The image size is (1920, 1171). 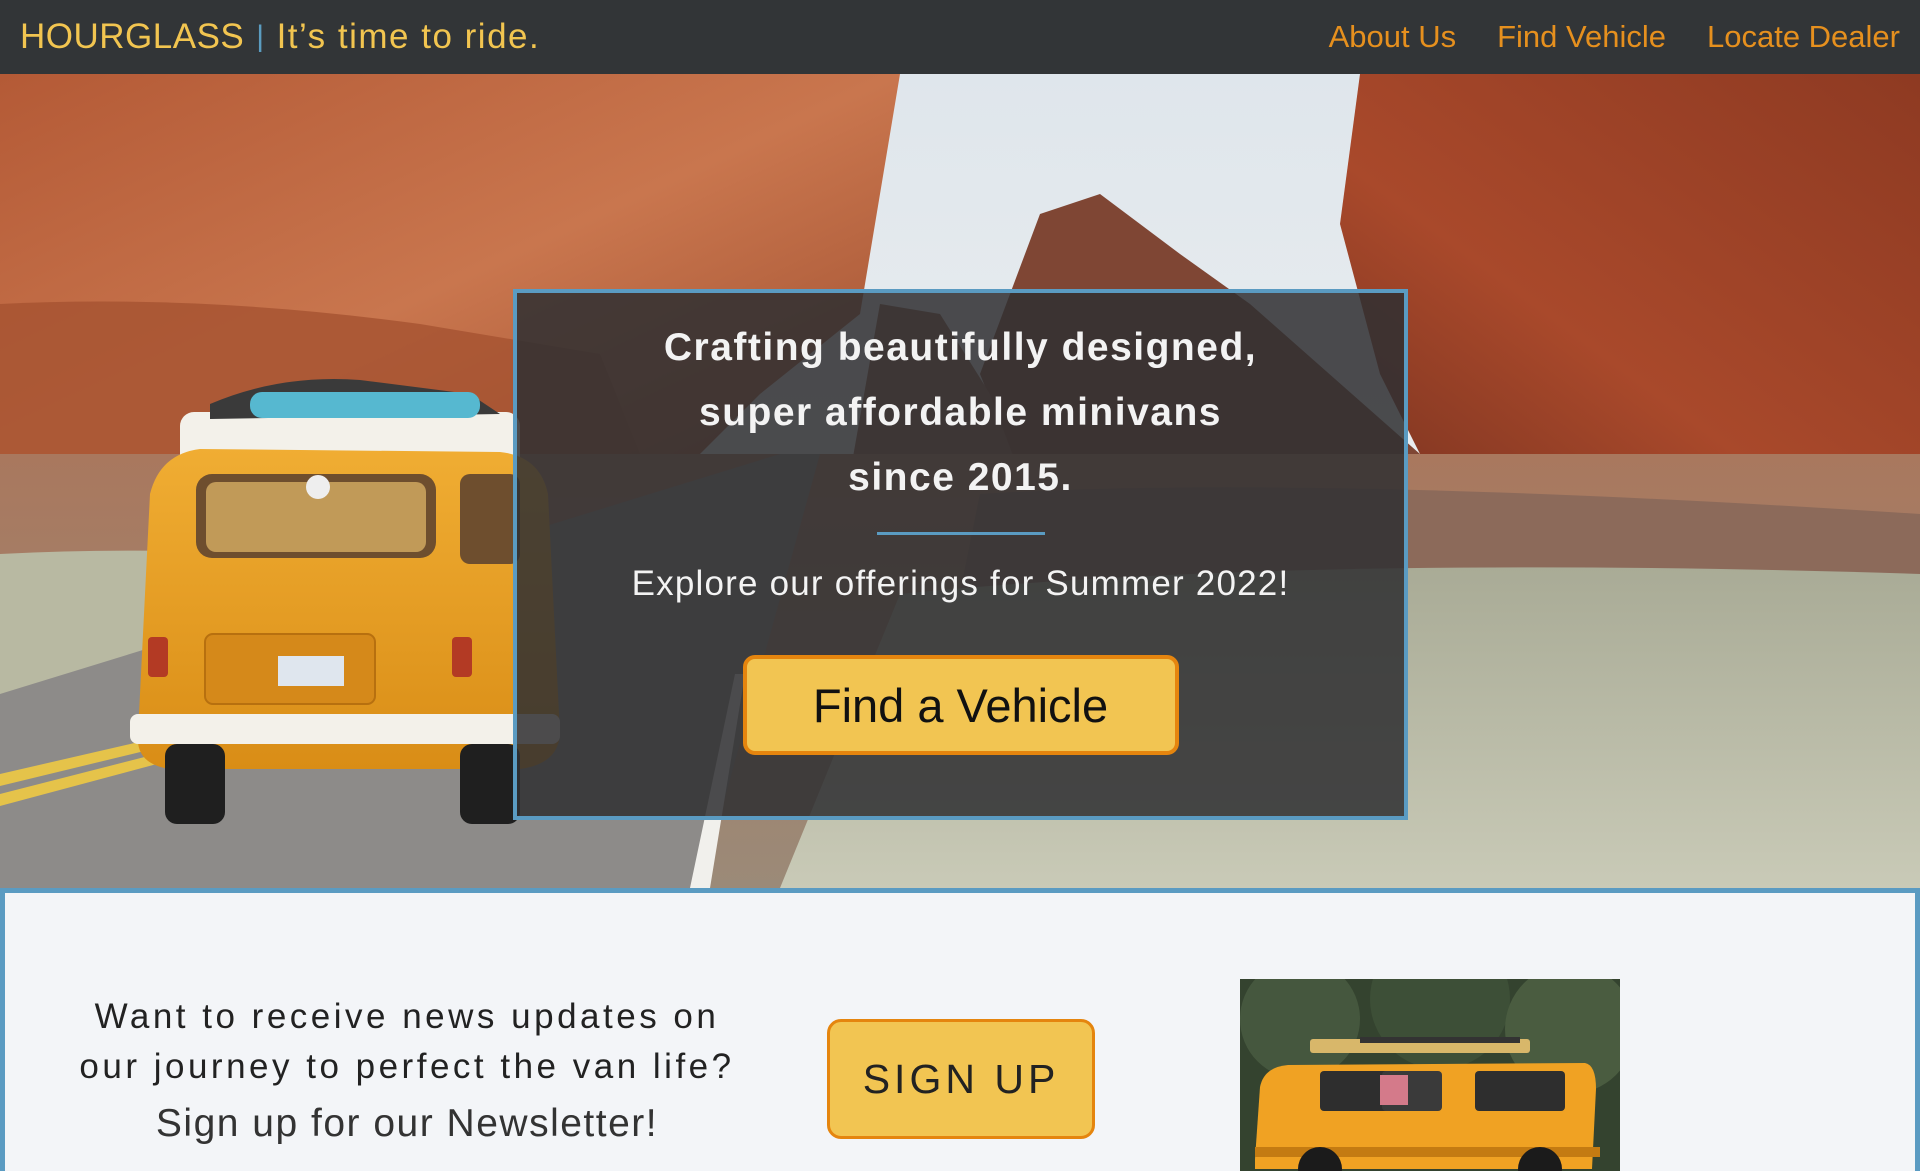 What do you see at coordinates (132, 36) in the screenshot?
I see `brand-name: HOURGLASS` at bounding box center [132, 36].